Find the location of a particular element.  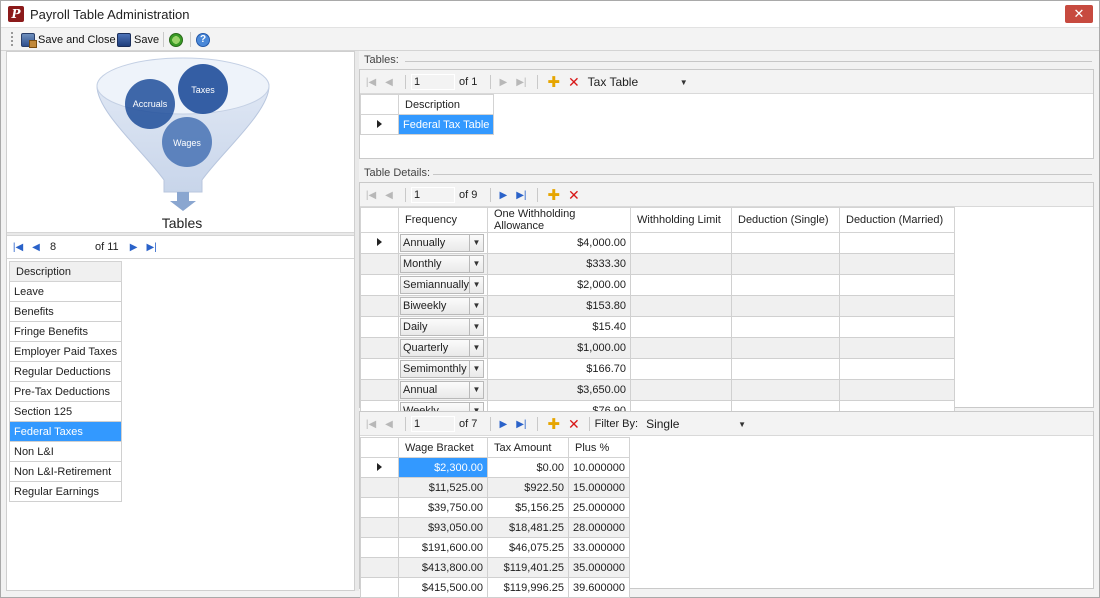

frequency-cell: Quarterly ▼ is located at coordinates (443, 348).